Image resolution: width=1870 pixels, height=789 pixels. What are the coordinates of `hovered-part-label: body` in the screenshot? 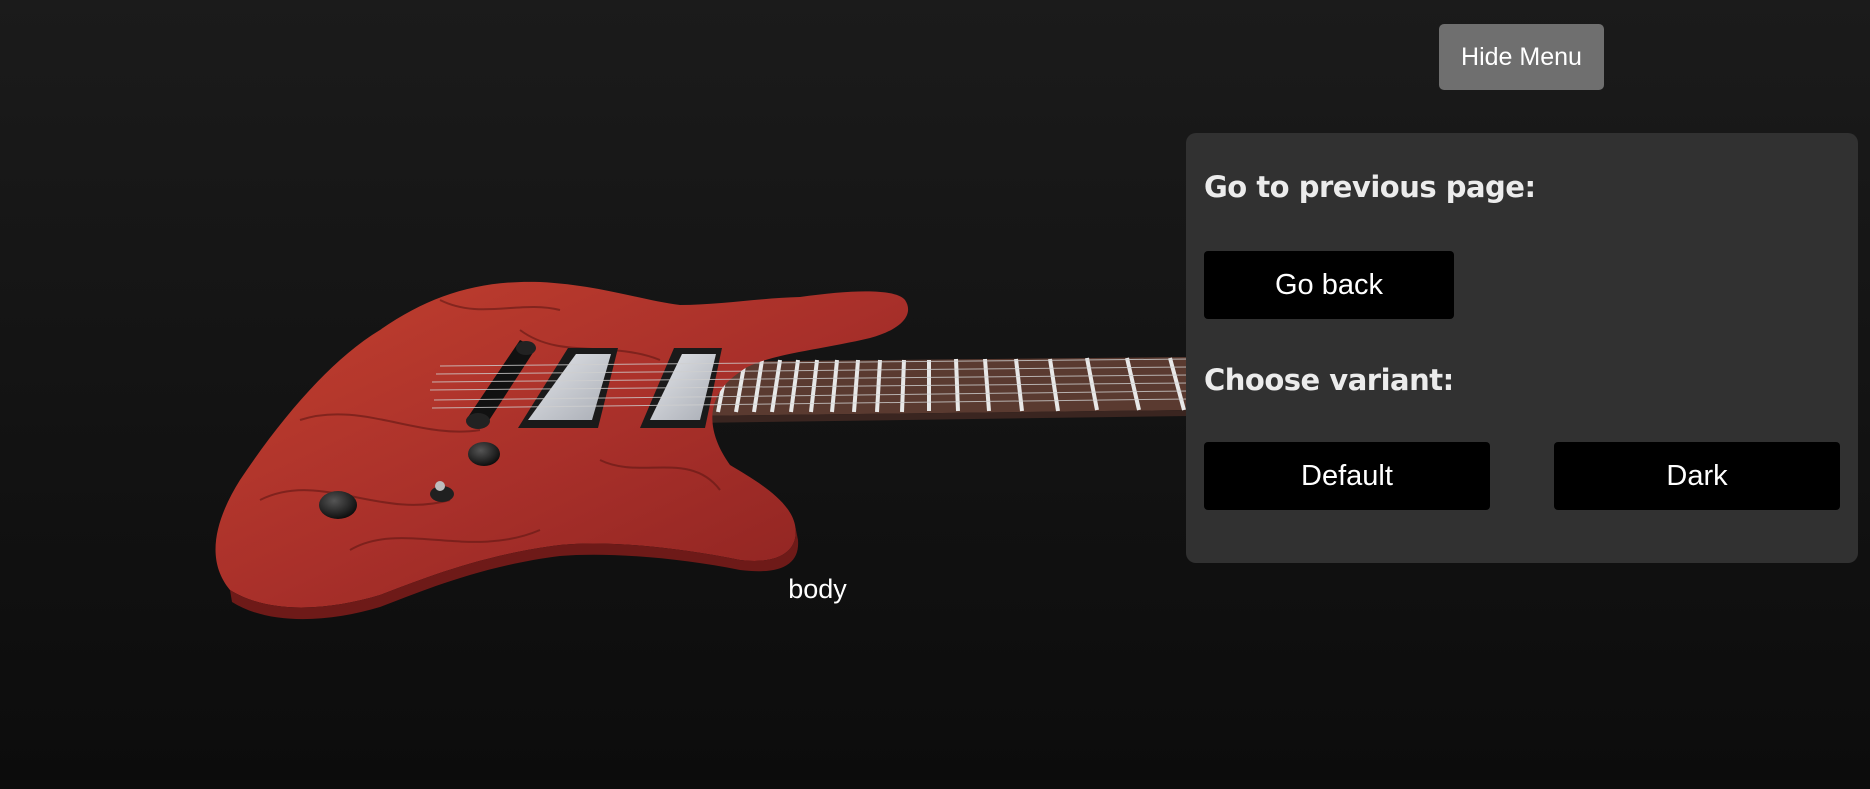 It's located at (817, 589).